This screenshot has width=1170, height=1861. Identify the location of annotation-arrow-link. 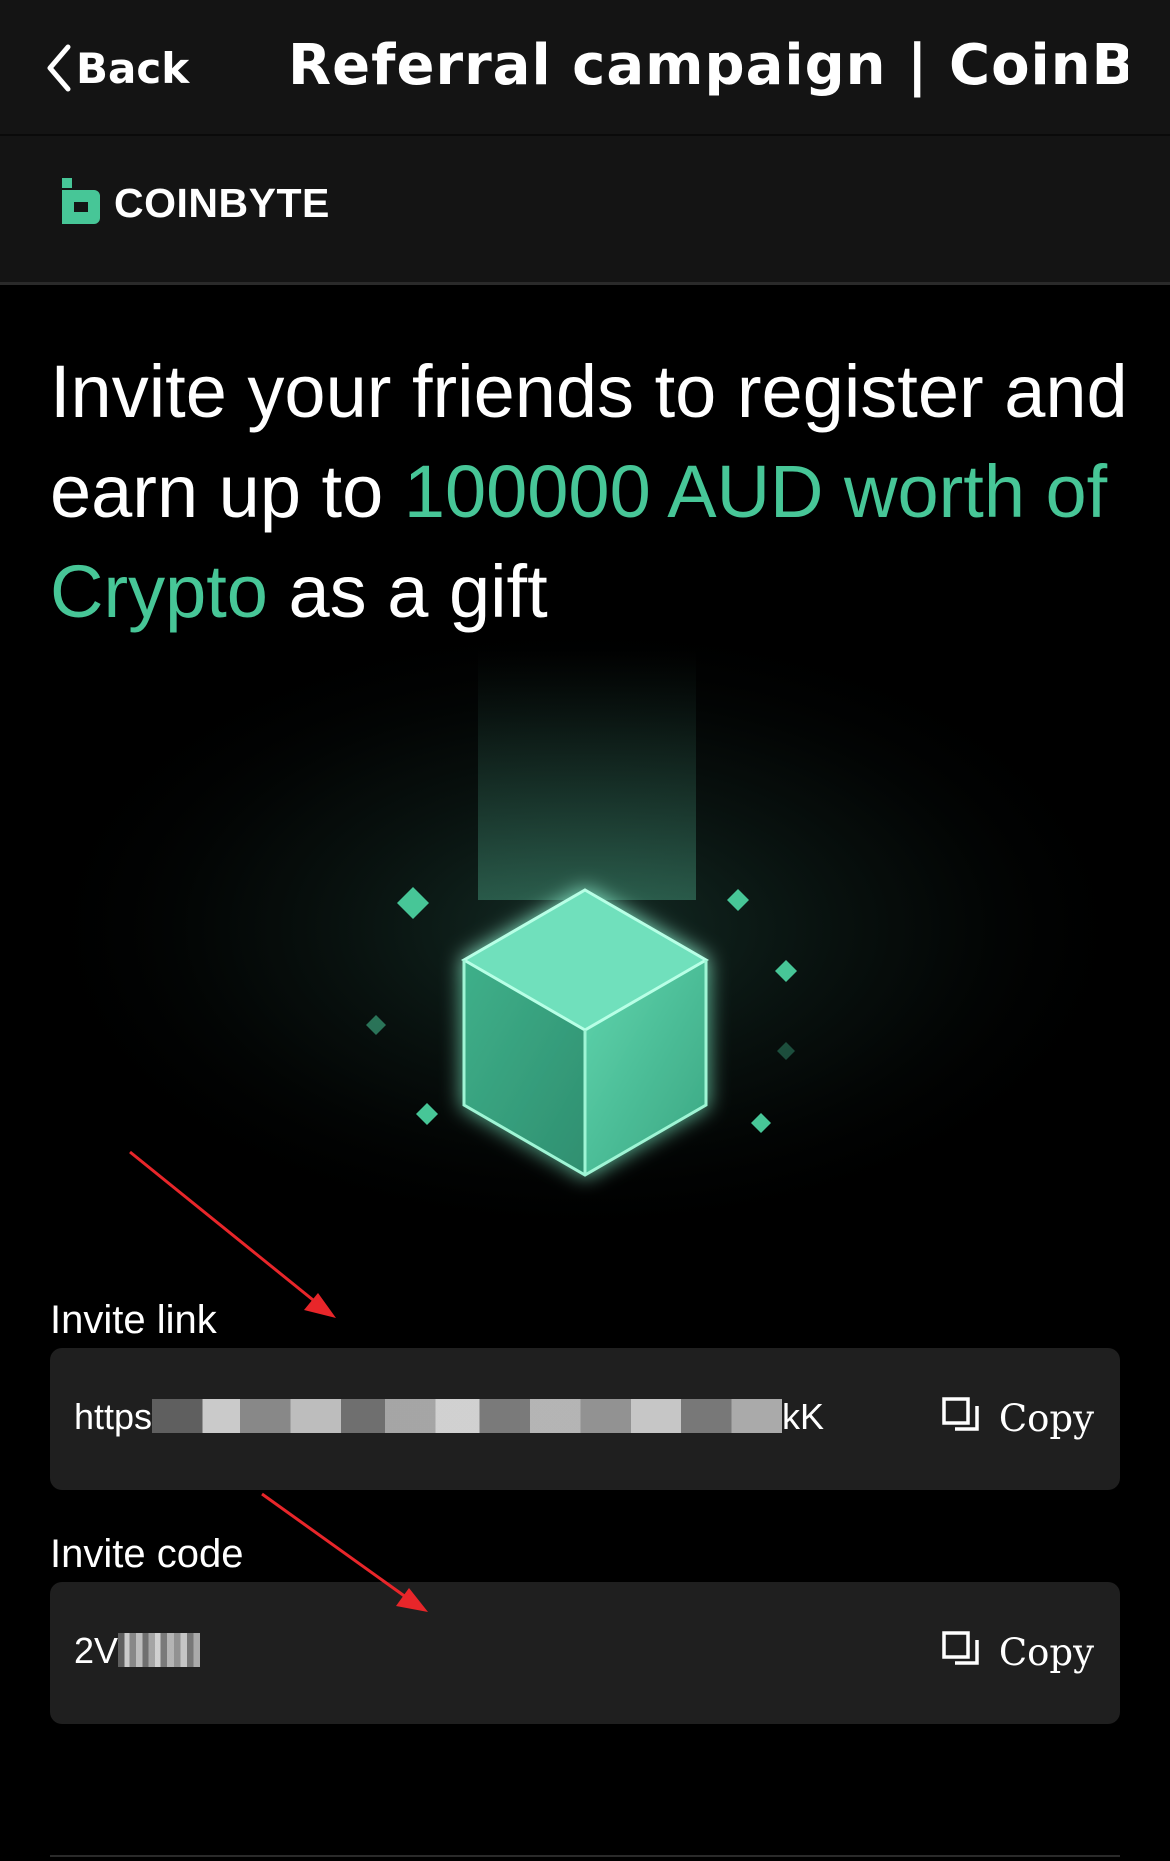
(224, 1228).